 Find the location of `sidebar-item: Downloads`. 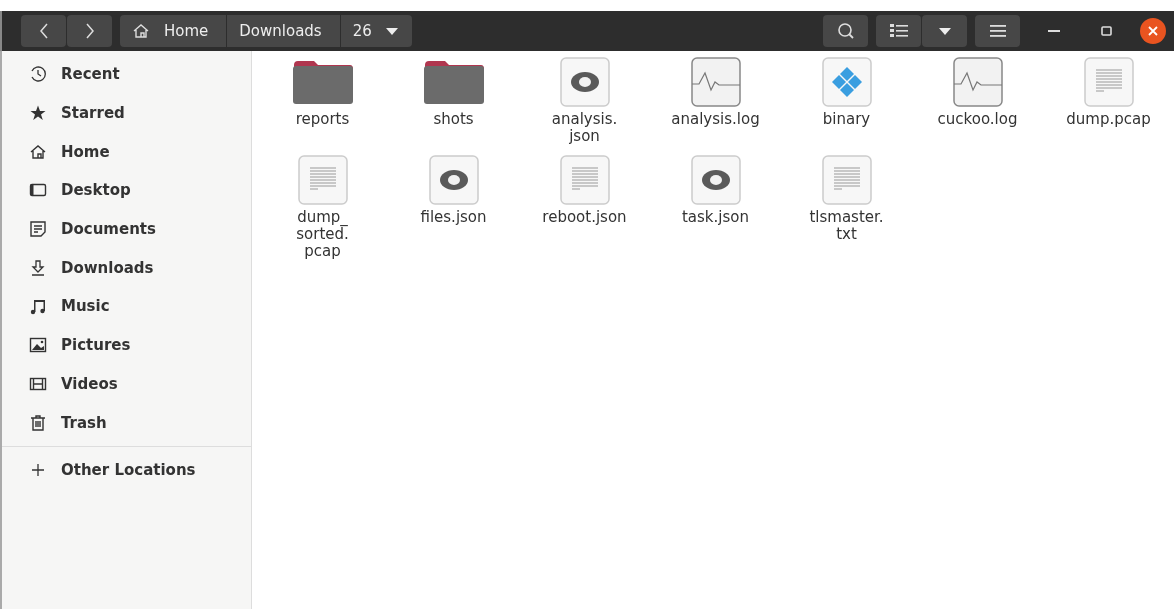

sidebar-item: Downloads is located at coordinates (131, 268).